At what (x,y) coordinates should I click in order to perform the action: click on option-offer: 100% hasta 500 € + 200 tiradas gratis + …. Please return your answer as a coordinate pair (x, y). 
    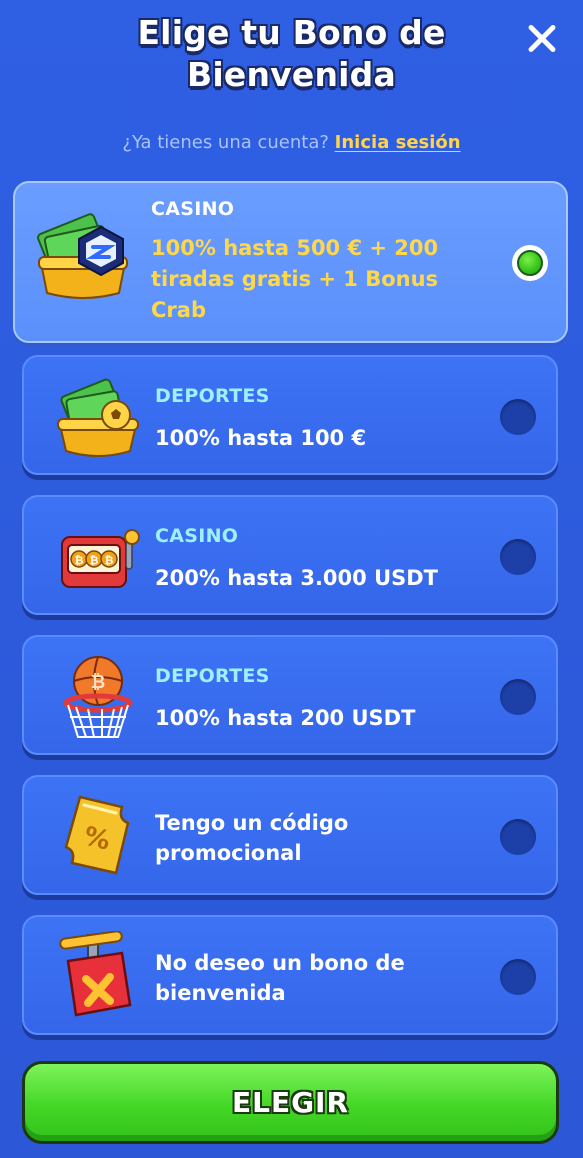
    Looking at the image, I should click on (295, 279).